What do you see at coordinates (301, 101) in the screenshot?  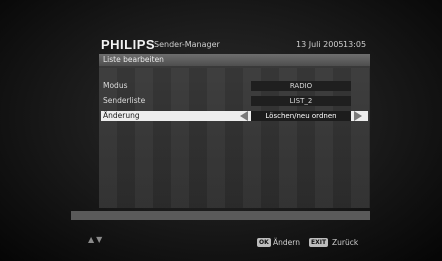 I see `row-value: LIST_2` at bounding box center [301, 101].